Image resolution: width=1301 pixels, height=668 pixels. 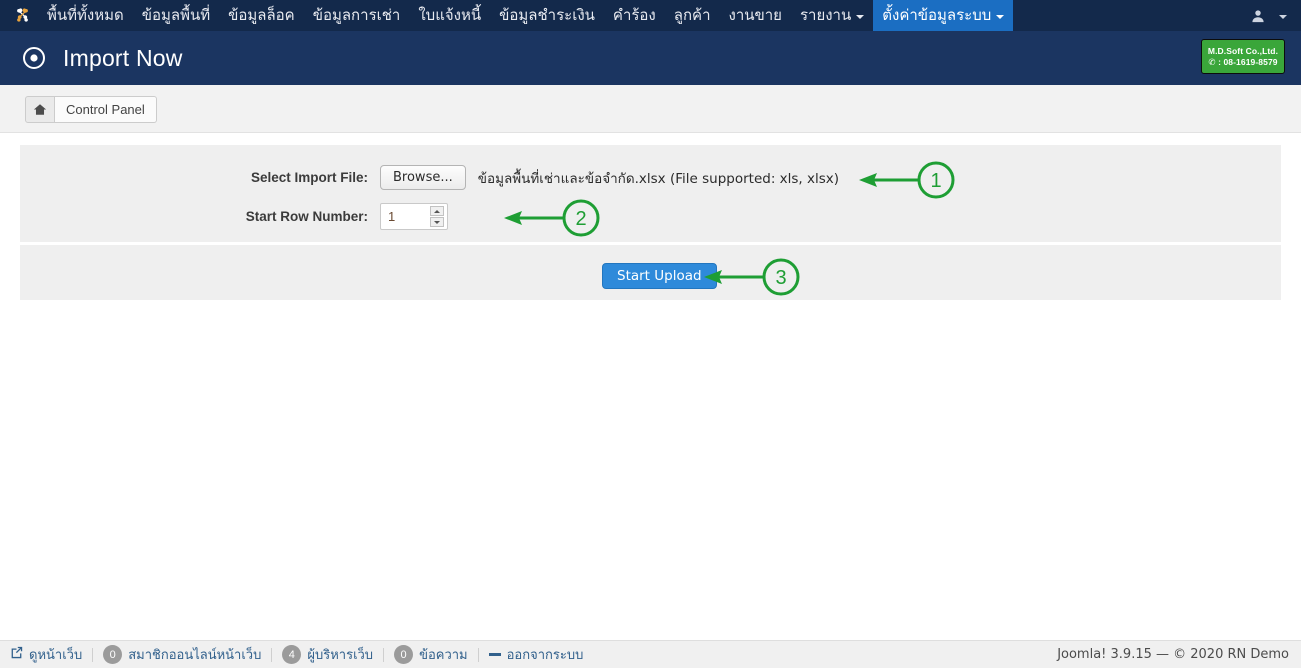 I want to click on footer-item-0: ดูหน้าเว็บ, so click(x=46, y=654).